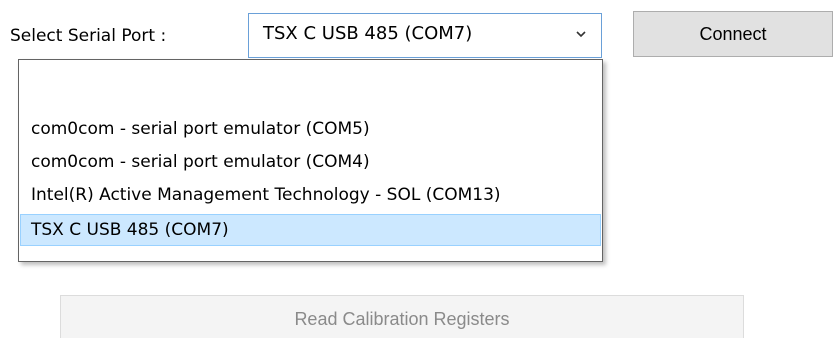  What do you see at coordinates (733, 34) in the screenshot?
I see `connect-button: Connect` at bounding box center [733, 34].